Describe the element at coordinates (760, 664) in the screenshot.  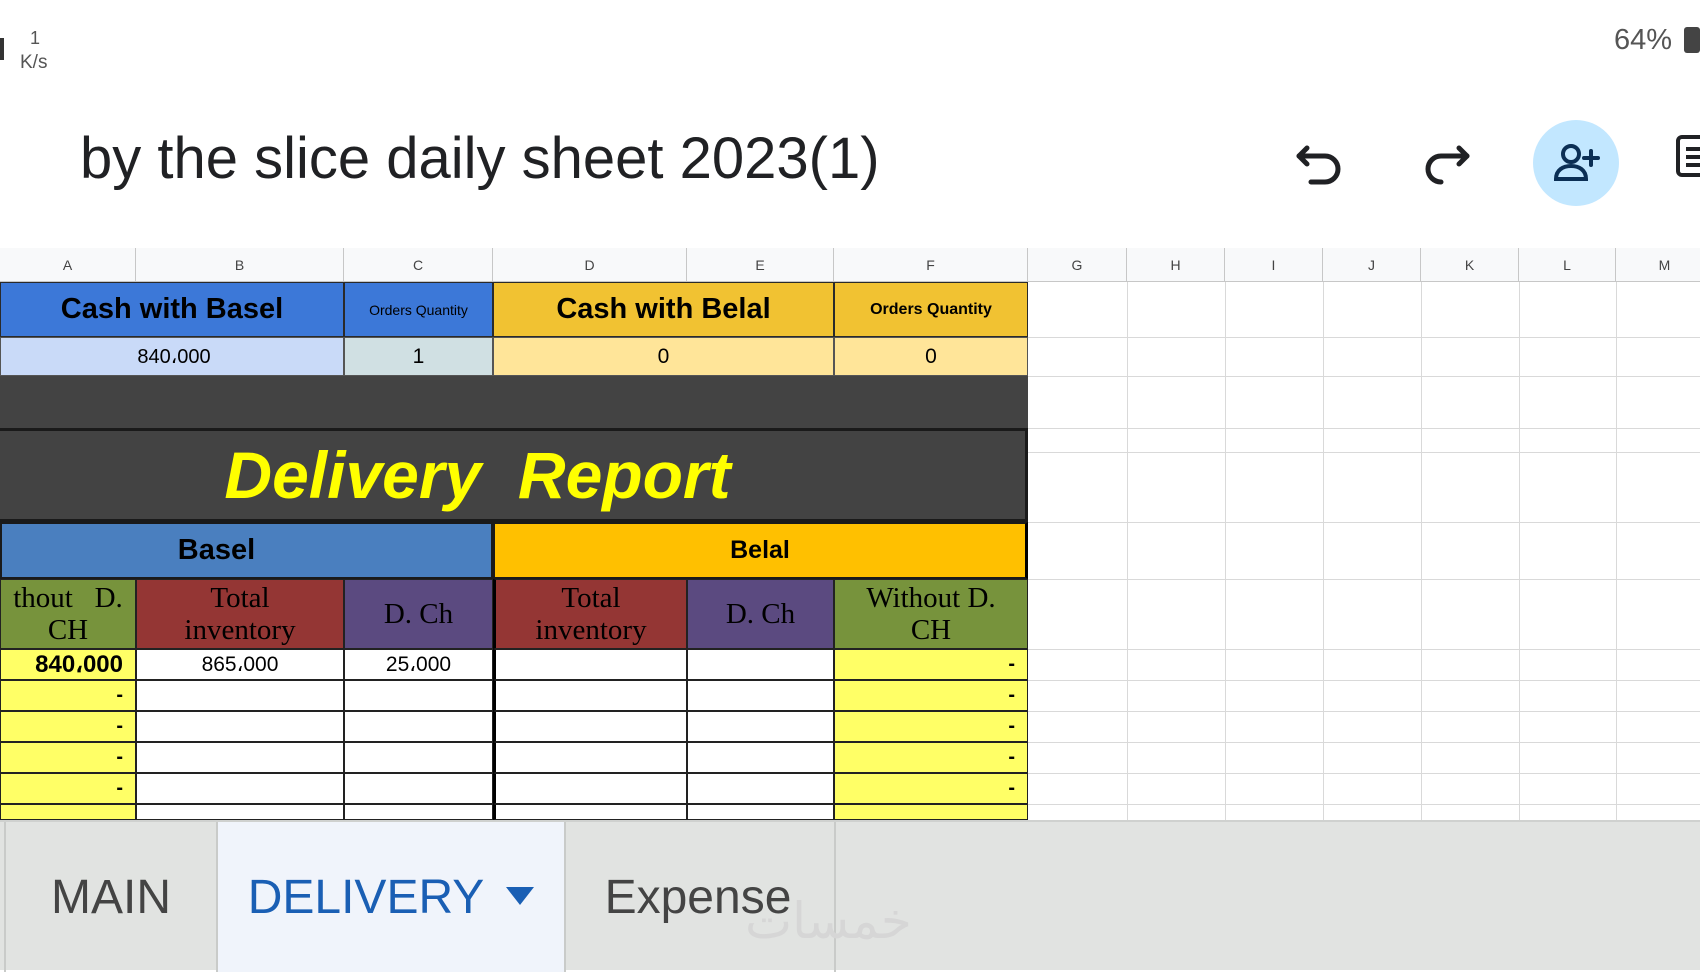
I see `row1-dch-belal` at that location.